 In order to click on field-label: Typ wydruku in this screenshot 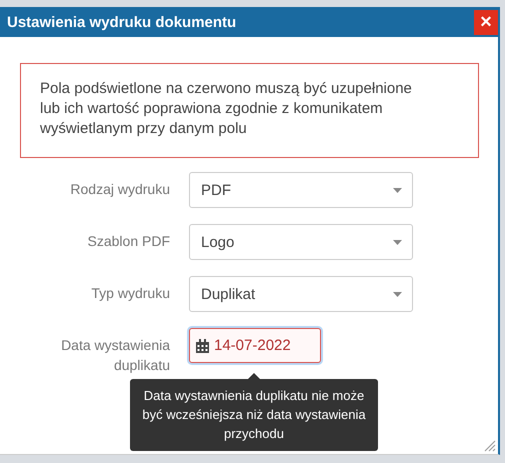, I will do `click(130, 293)`.